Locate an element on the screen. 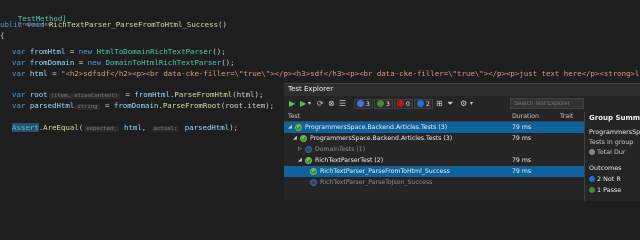  code-line-brace: { is located at coordinates (2, 35).